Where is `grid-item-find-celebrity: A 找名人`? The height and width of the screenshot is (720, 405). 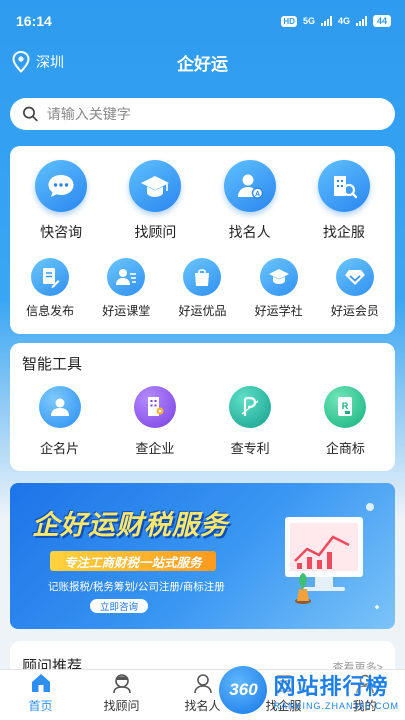 grid-item-find-celebrity: A 找名人 is located at coordinates (250, 201).